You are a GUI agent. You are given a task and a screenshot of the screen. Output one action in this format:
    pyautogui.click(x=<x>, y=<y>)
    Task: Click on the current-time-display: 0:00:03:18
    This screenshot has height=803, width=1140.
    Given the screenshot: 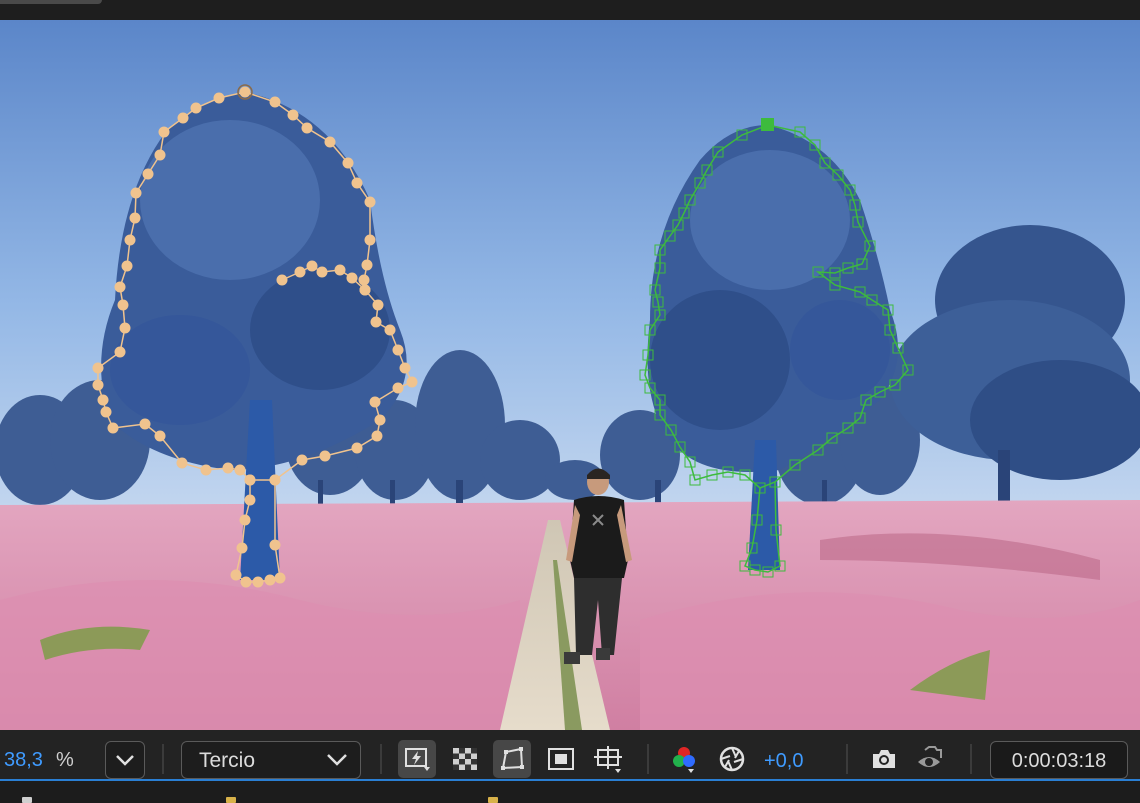 What is the action you would take?
    pyautogui.click(x=1059, y=760)
    